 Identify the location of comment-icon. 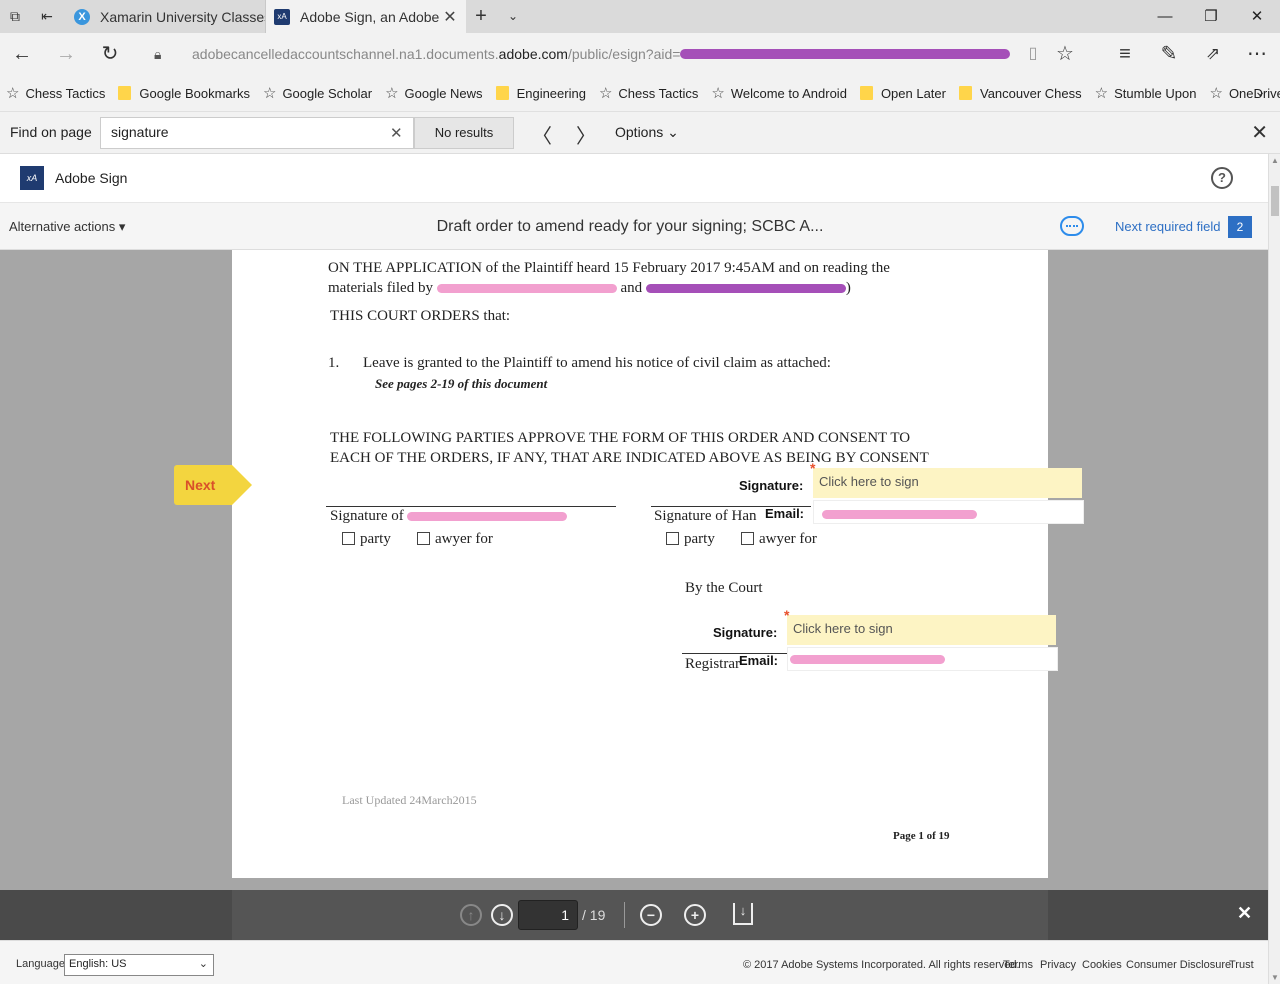
(1072, 226).